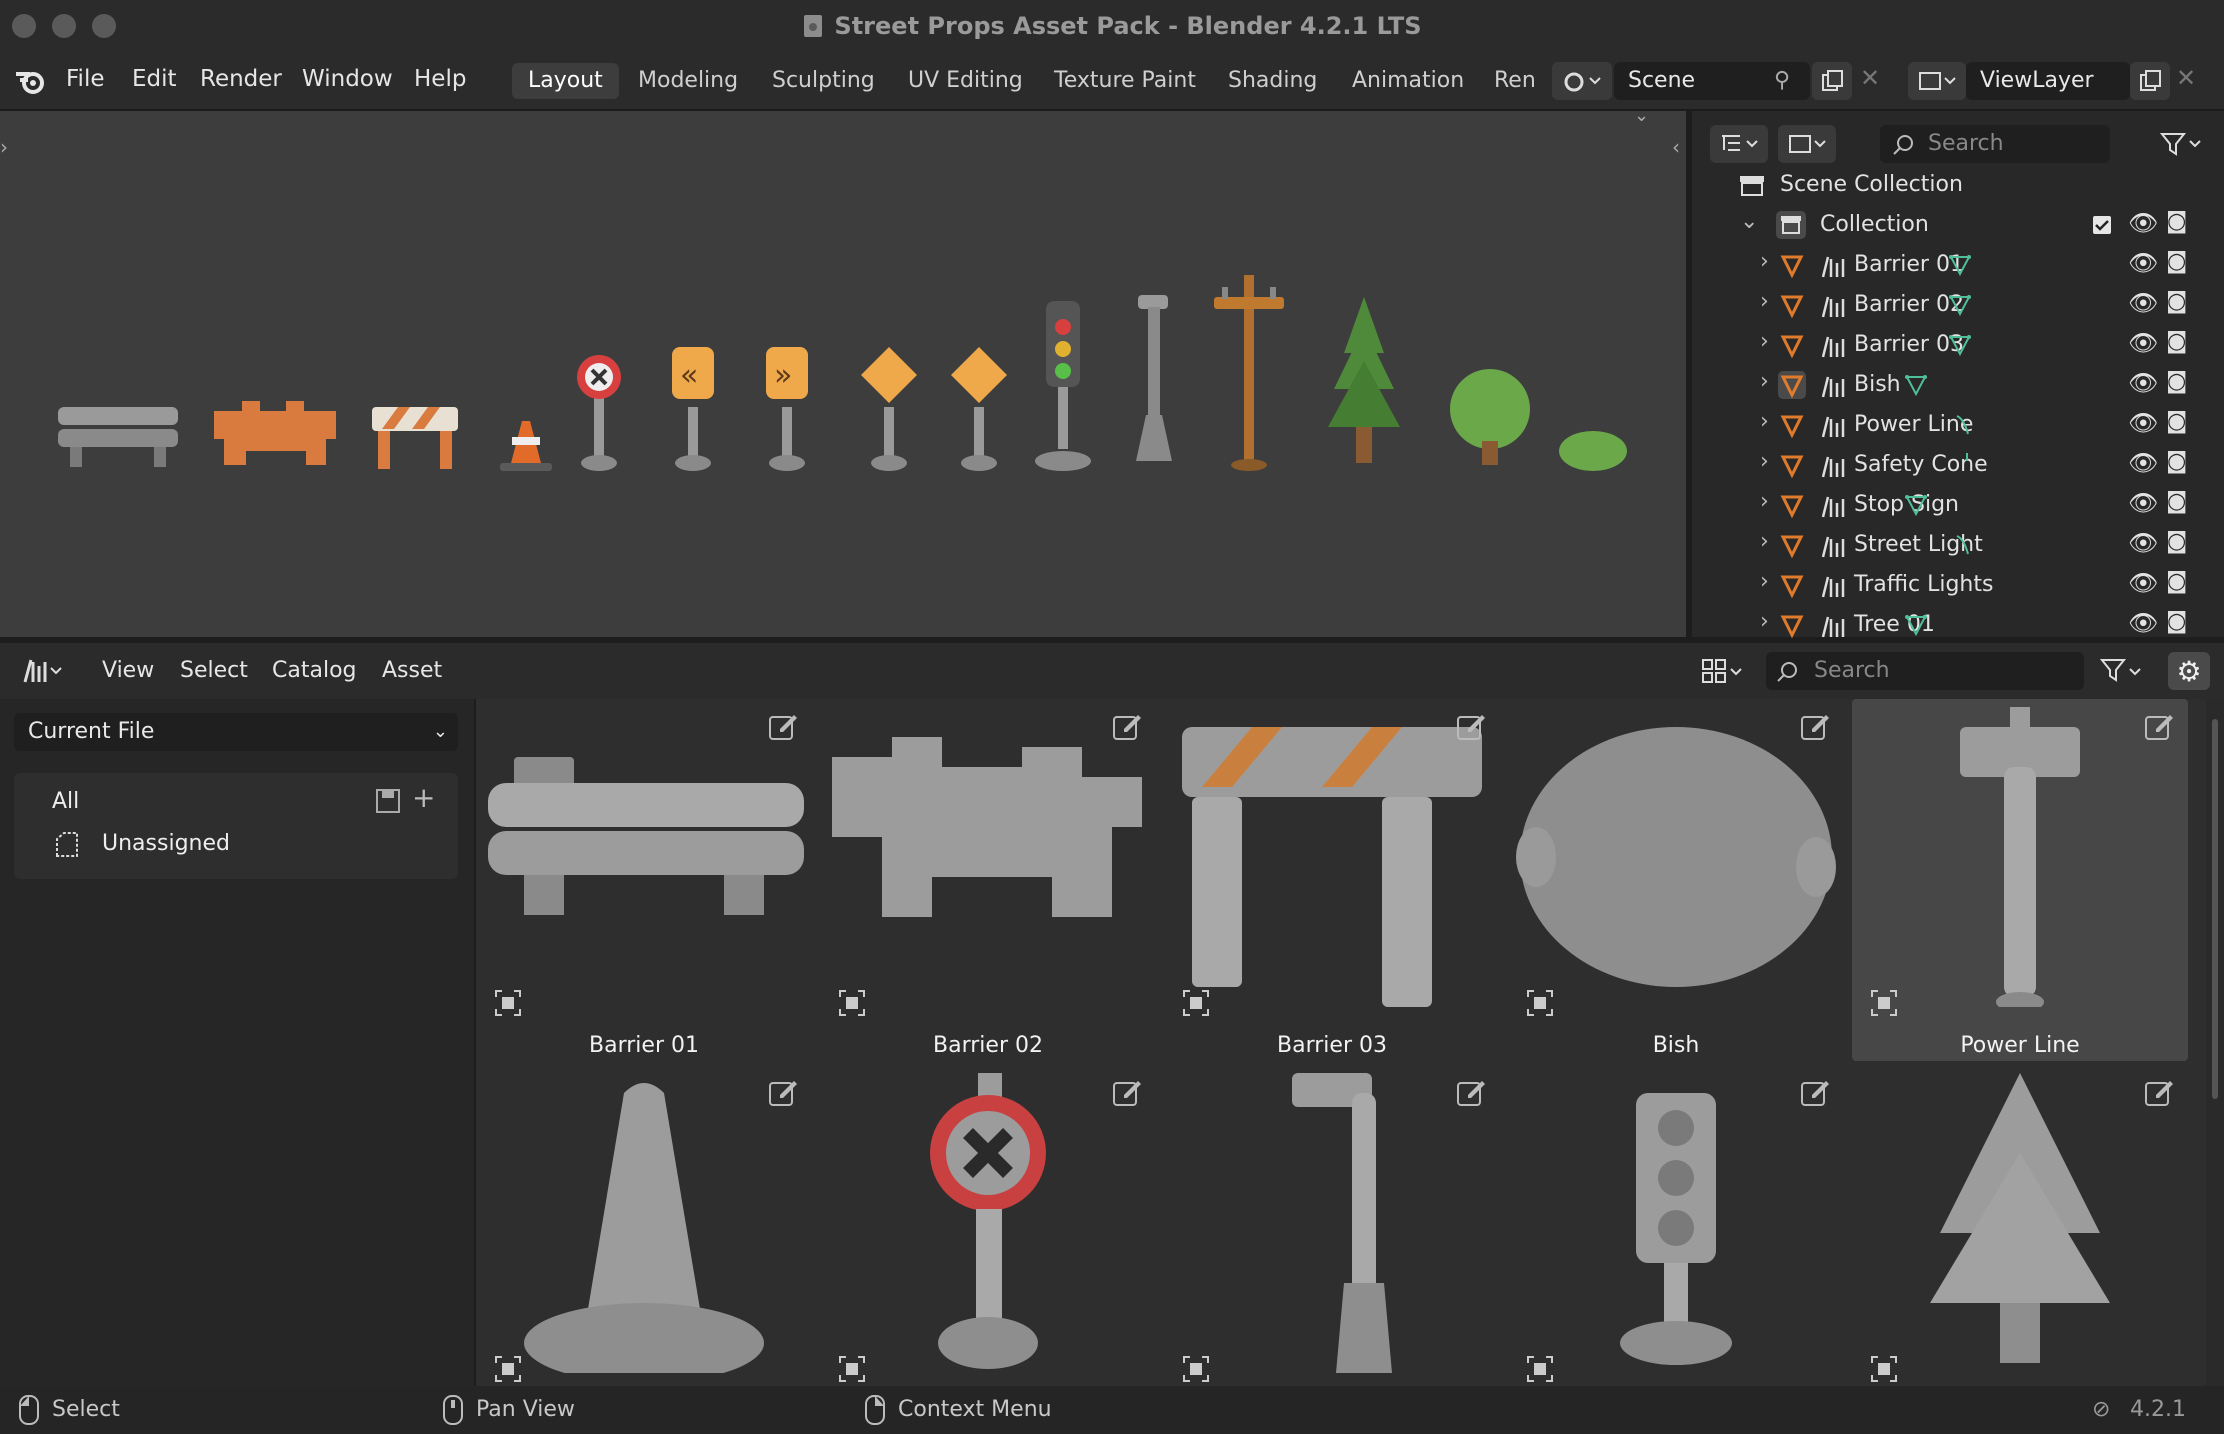 The width and height of the screenshot is (2224, 1434). What do you see at coordinates (1063, 386) in the screenshot?
I see `prop-traffic-lights` at bounding box center [1063, 386].